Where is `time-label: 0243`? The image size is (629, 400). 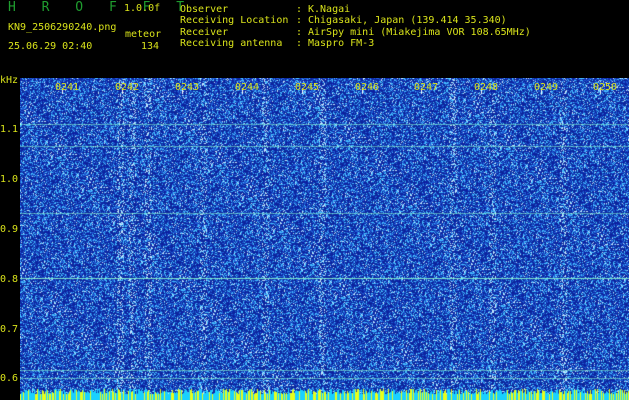 time-label: 0243 is located at coordinates (187, 87).